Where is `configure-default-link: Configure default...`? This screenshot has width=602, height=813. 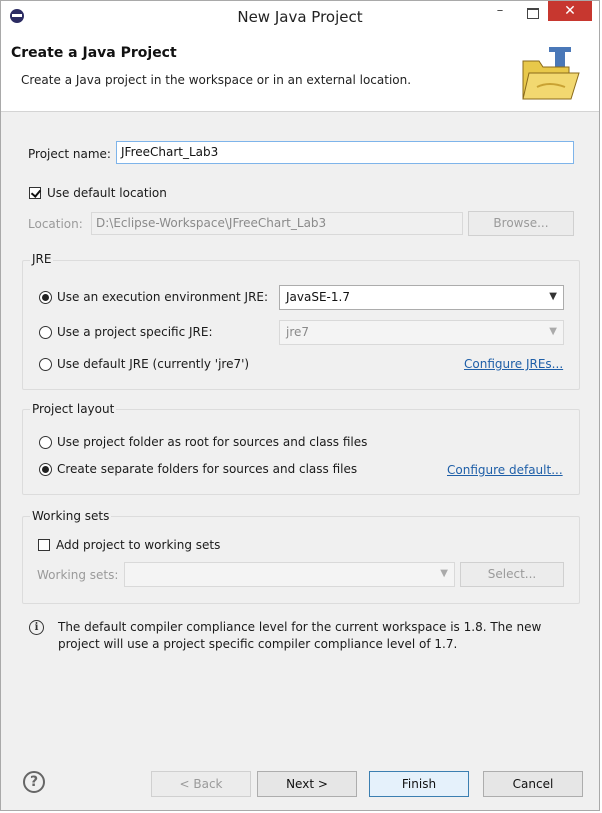 configure-default-link: Configure default... is located at coordinates (505, 470).